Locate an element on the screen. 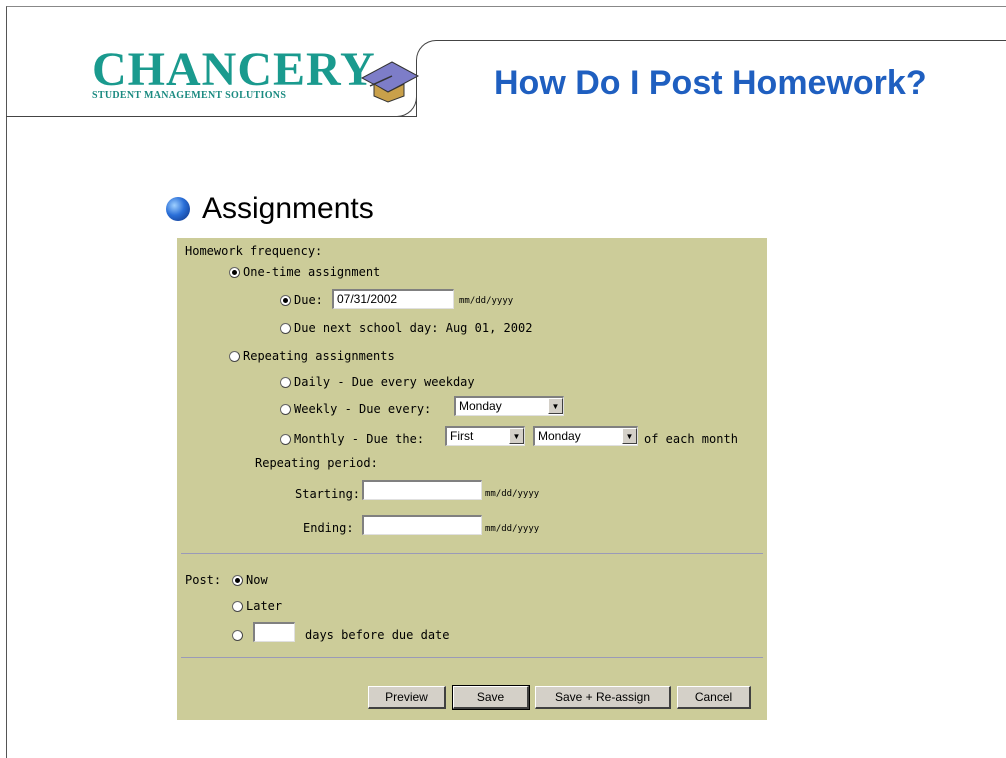 This screenshot has width=1006, height=758. frequency-label: Homework frequency: is located at coordinates (254, 251).